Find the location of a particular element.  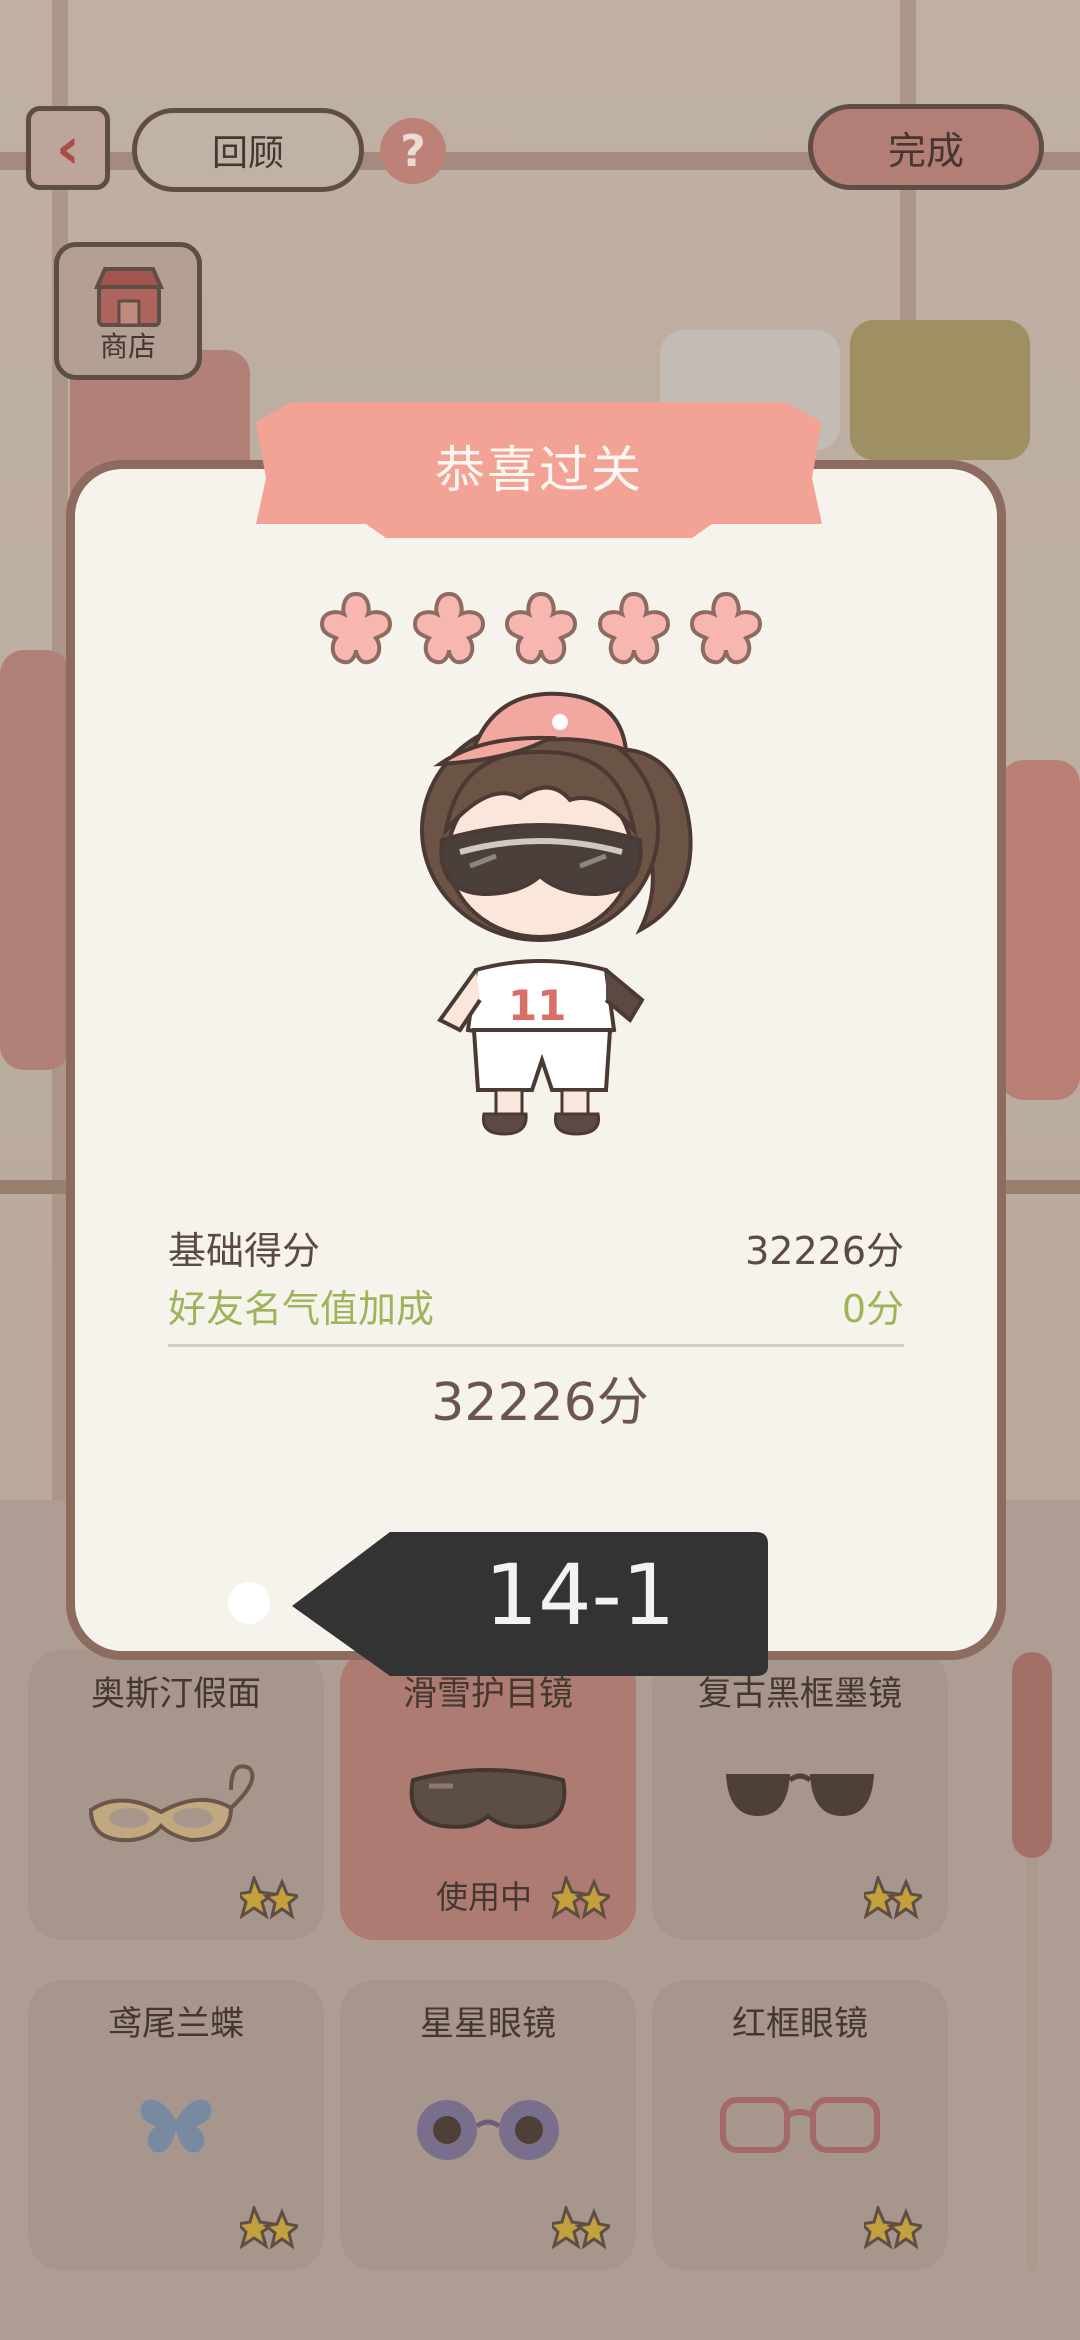

dialog-title: 恭喜过关 is located at coordinates (539, 470).